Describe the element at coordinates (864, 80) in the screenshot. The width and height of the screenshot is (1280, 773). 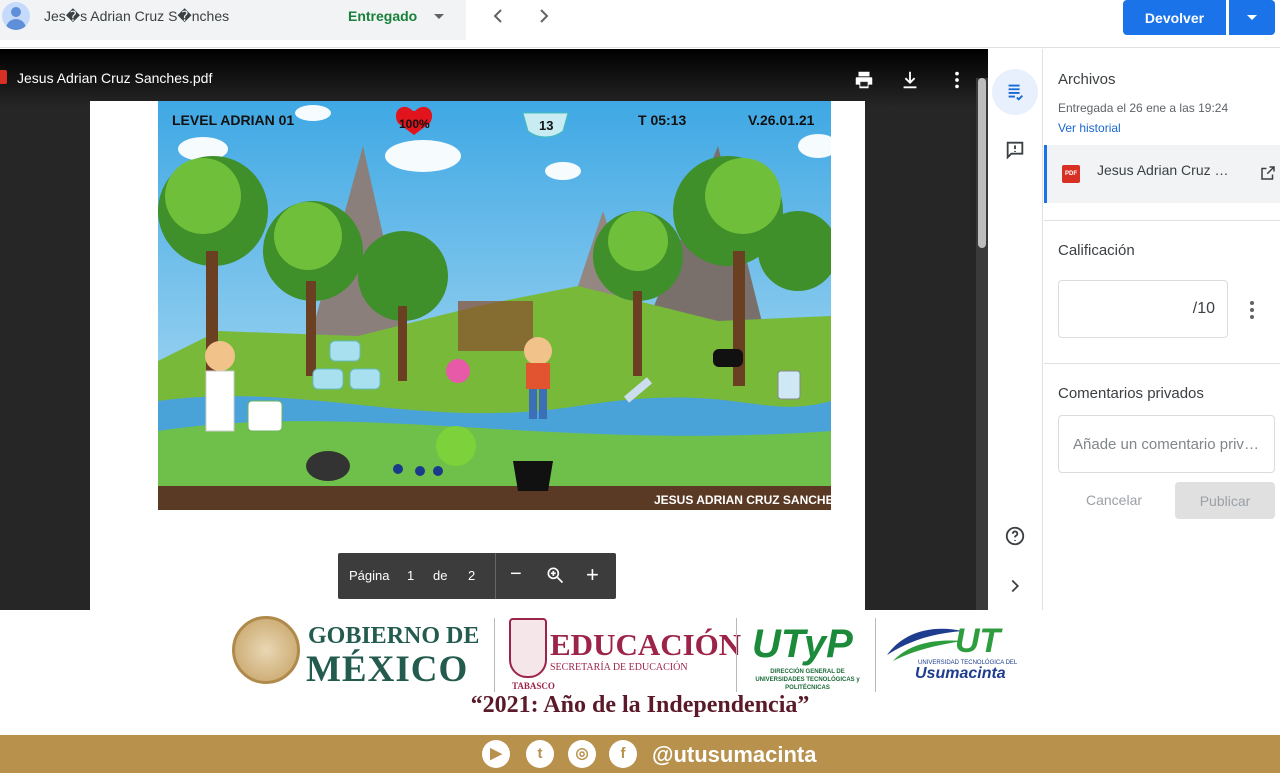
I see `print-icon` at that location.